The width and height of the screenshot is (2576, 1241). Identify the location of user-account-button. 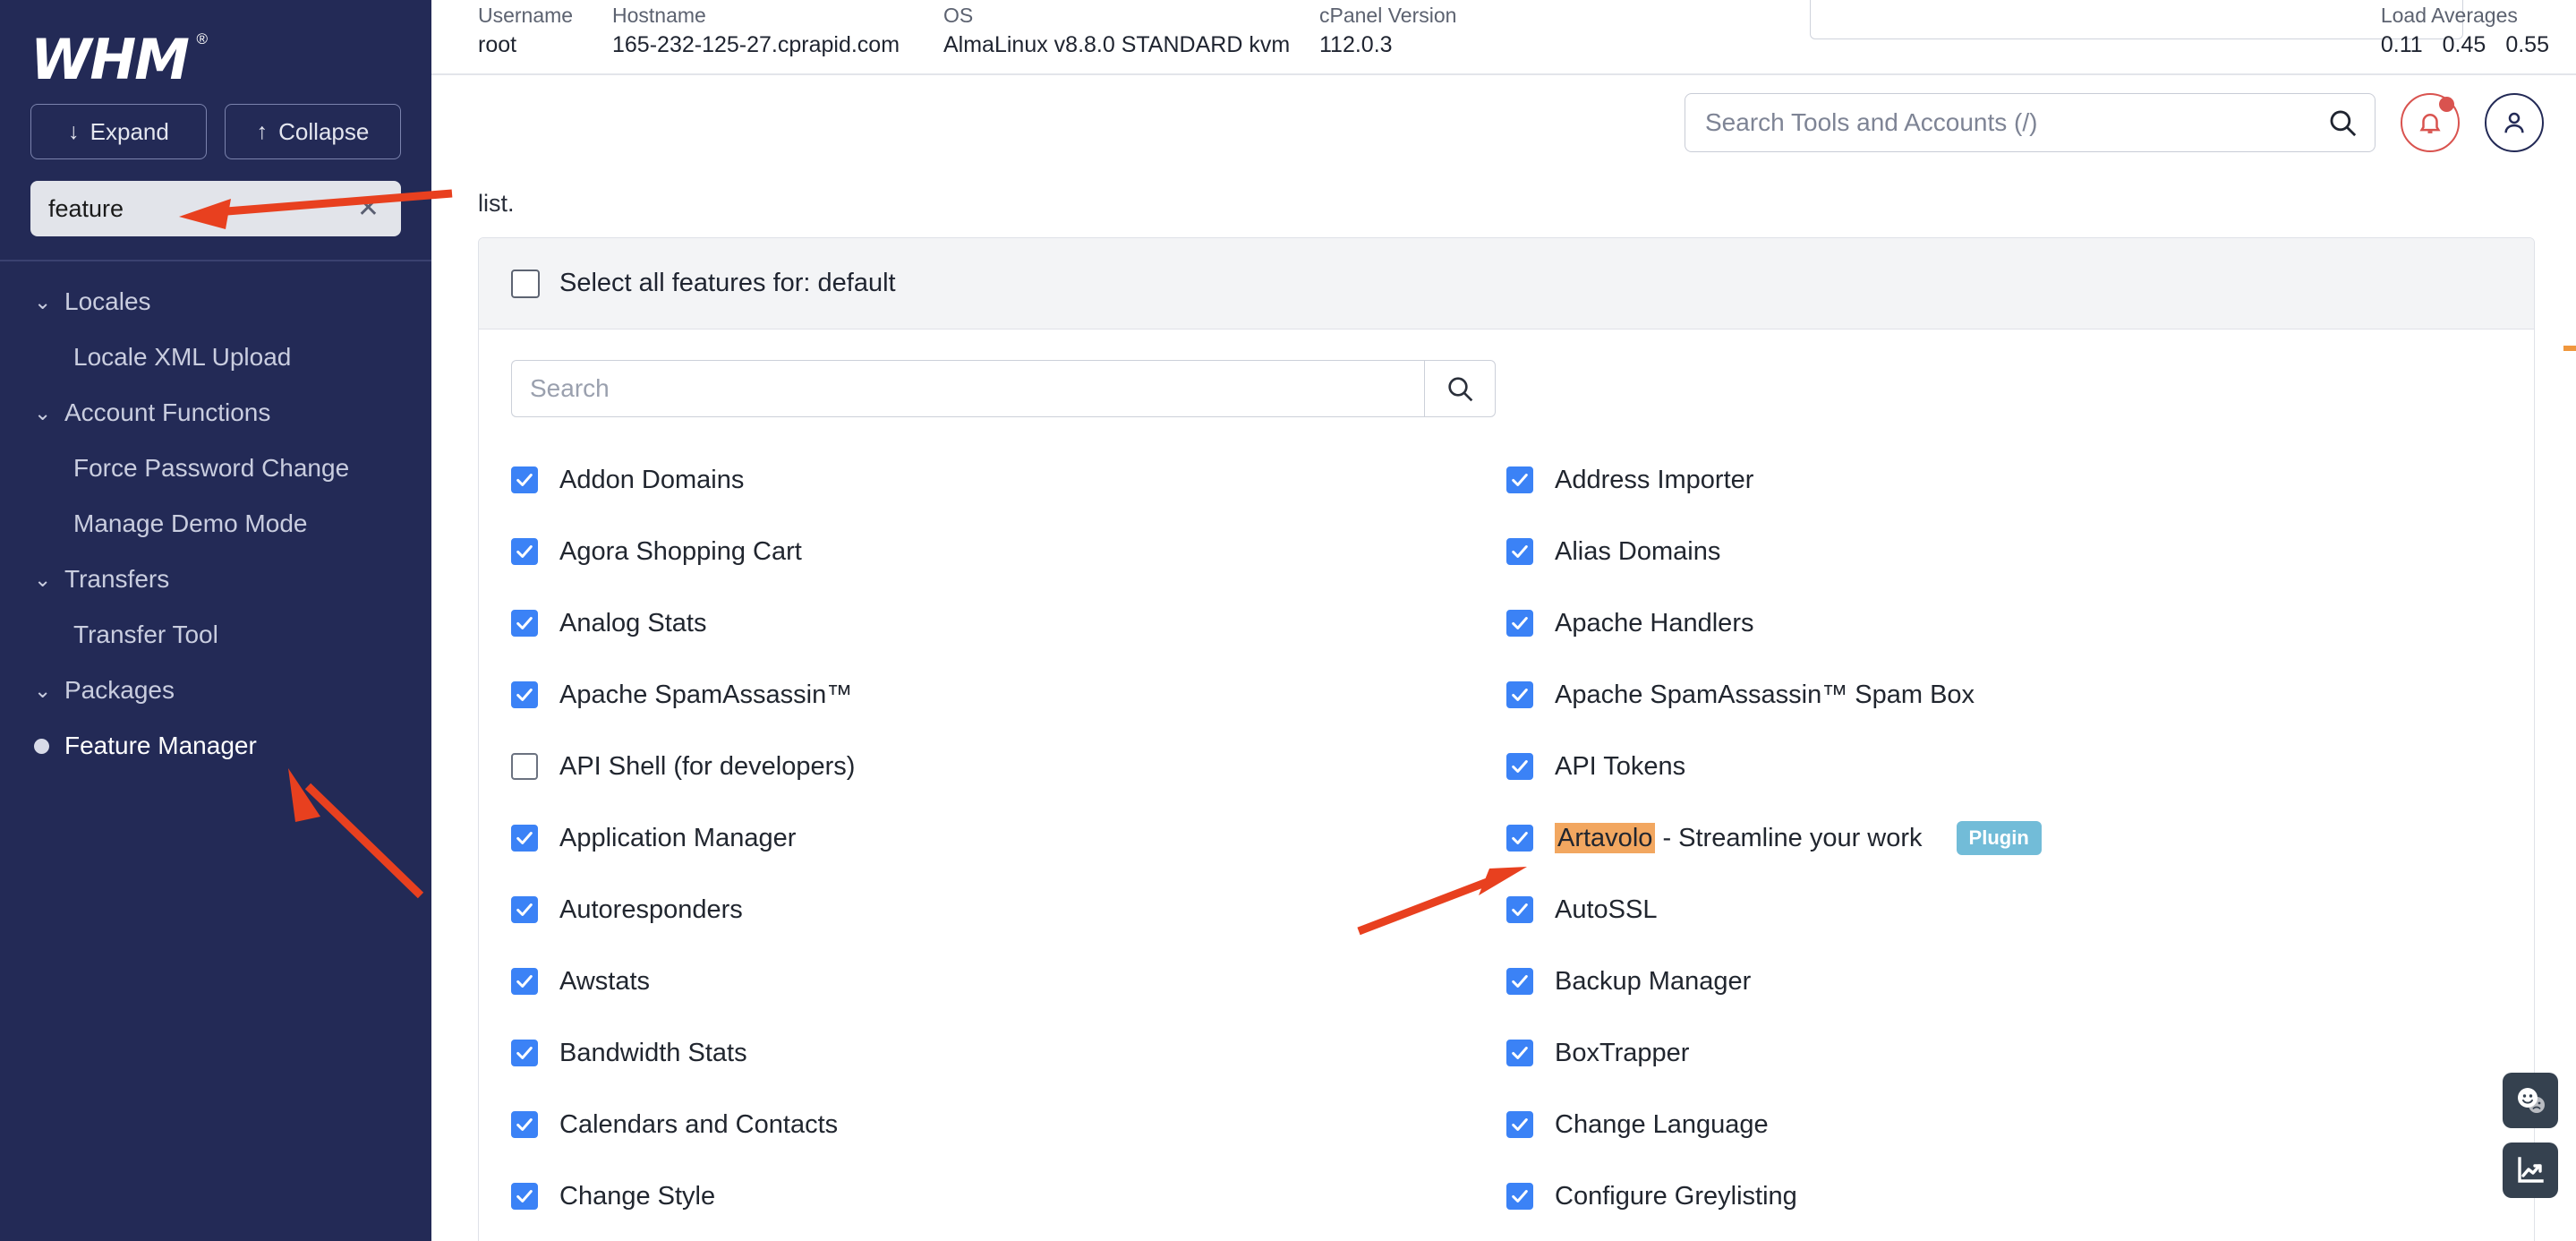
(2514, 122).